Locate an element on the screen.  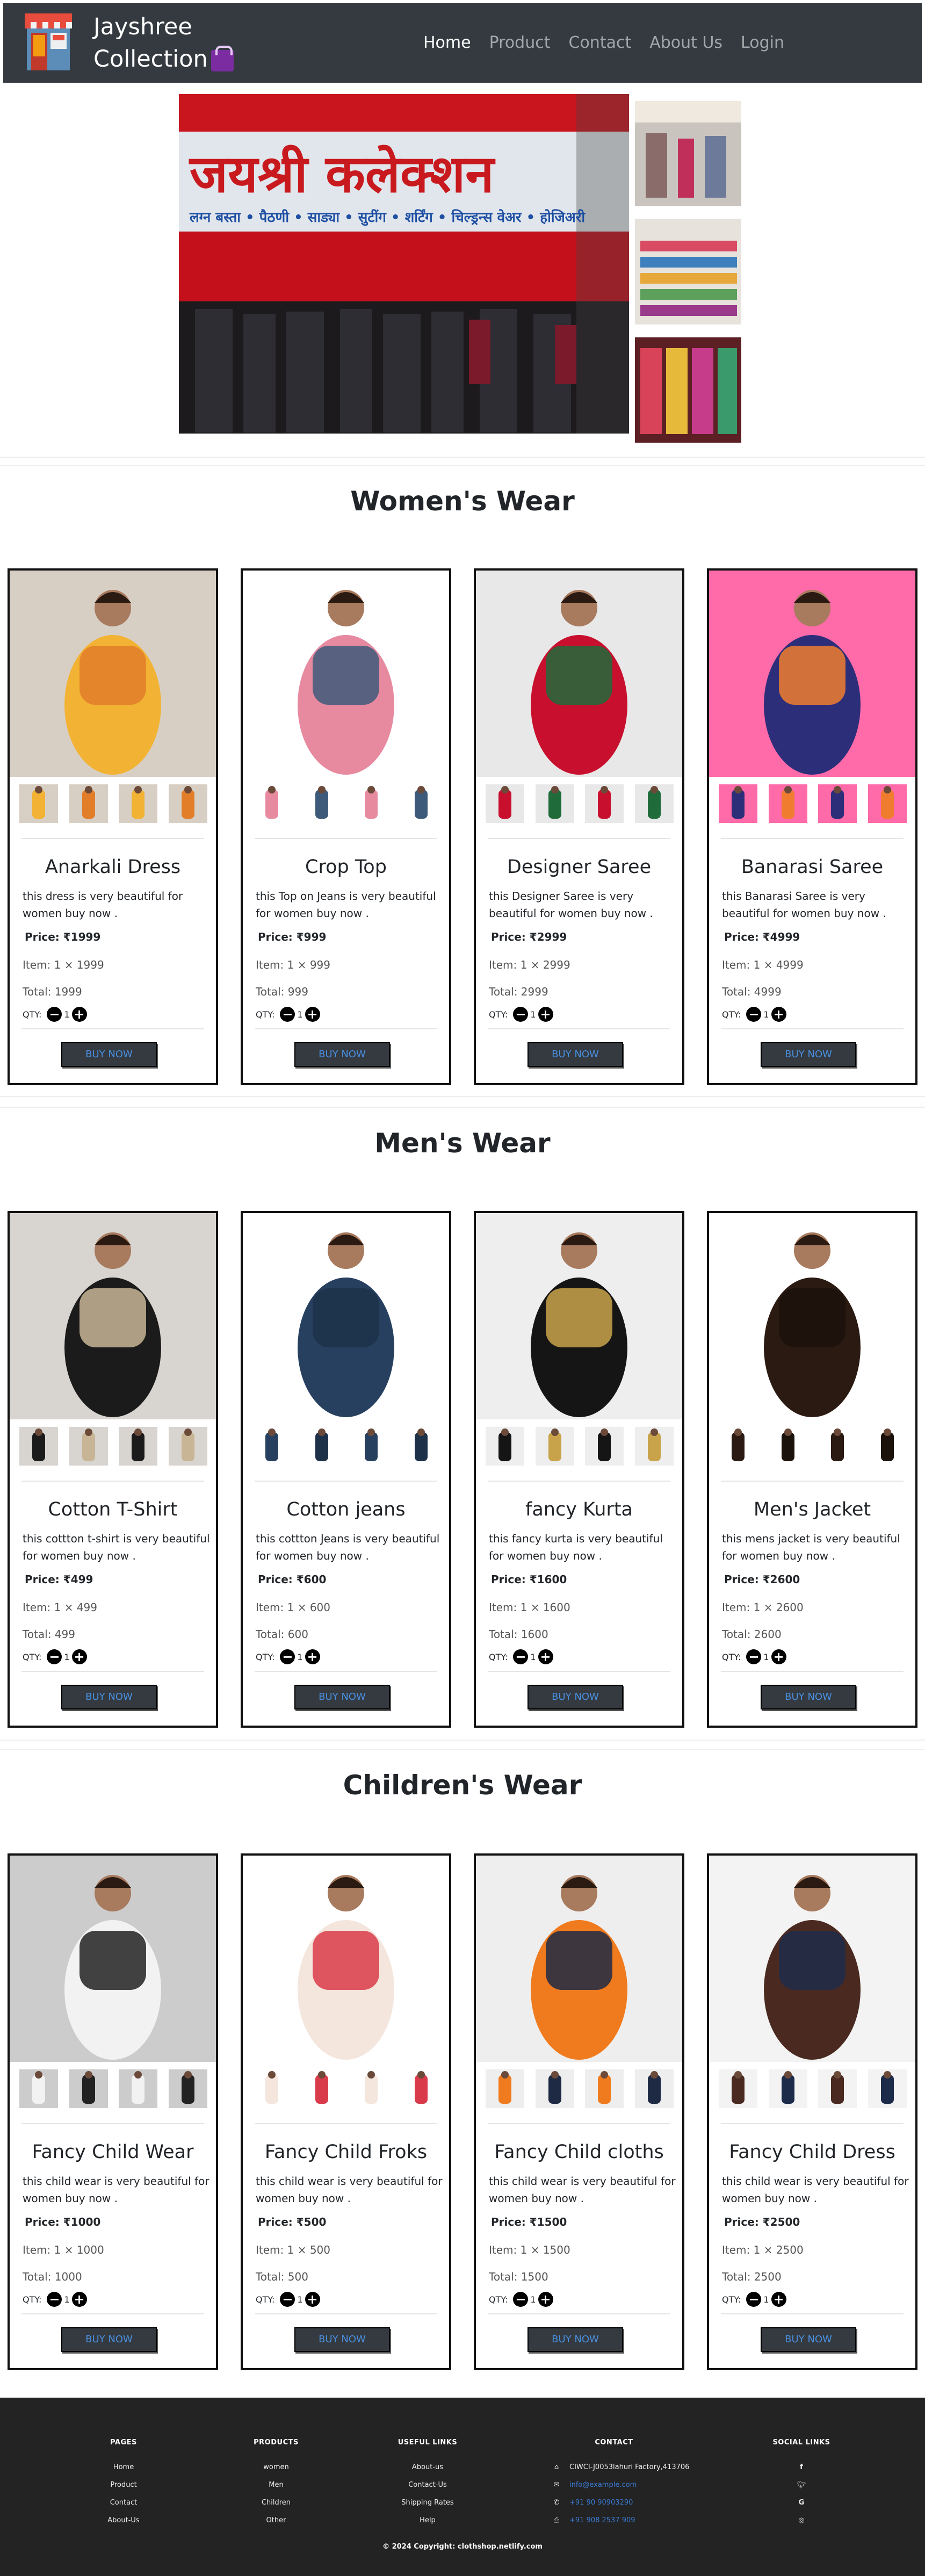
footer-link-women: women is located at coordinates (276, 2467).